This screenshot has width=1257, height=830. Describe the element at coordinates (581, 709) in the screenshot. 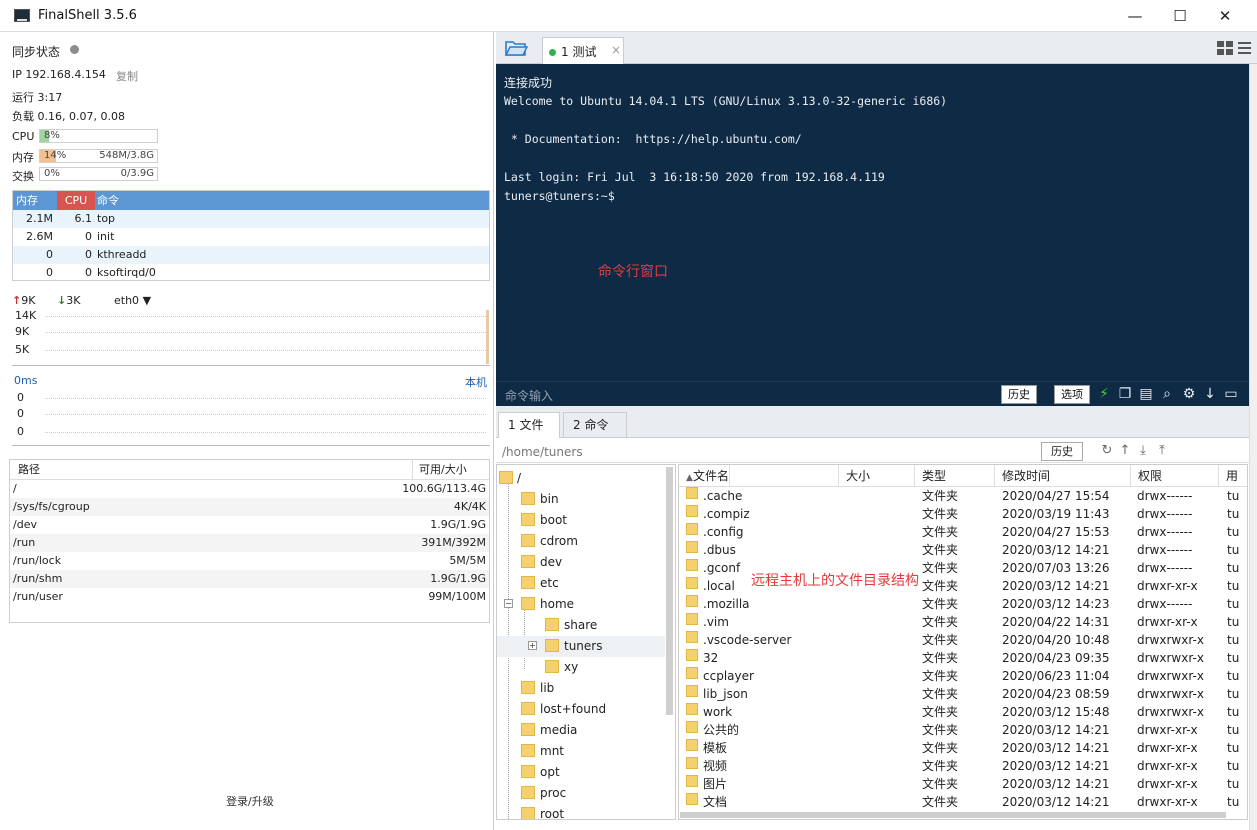

I see `tree-item: lost+found` at that location.